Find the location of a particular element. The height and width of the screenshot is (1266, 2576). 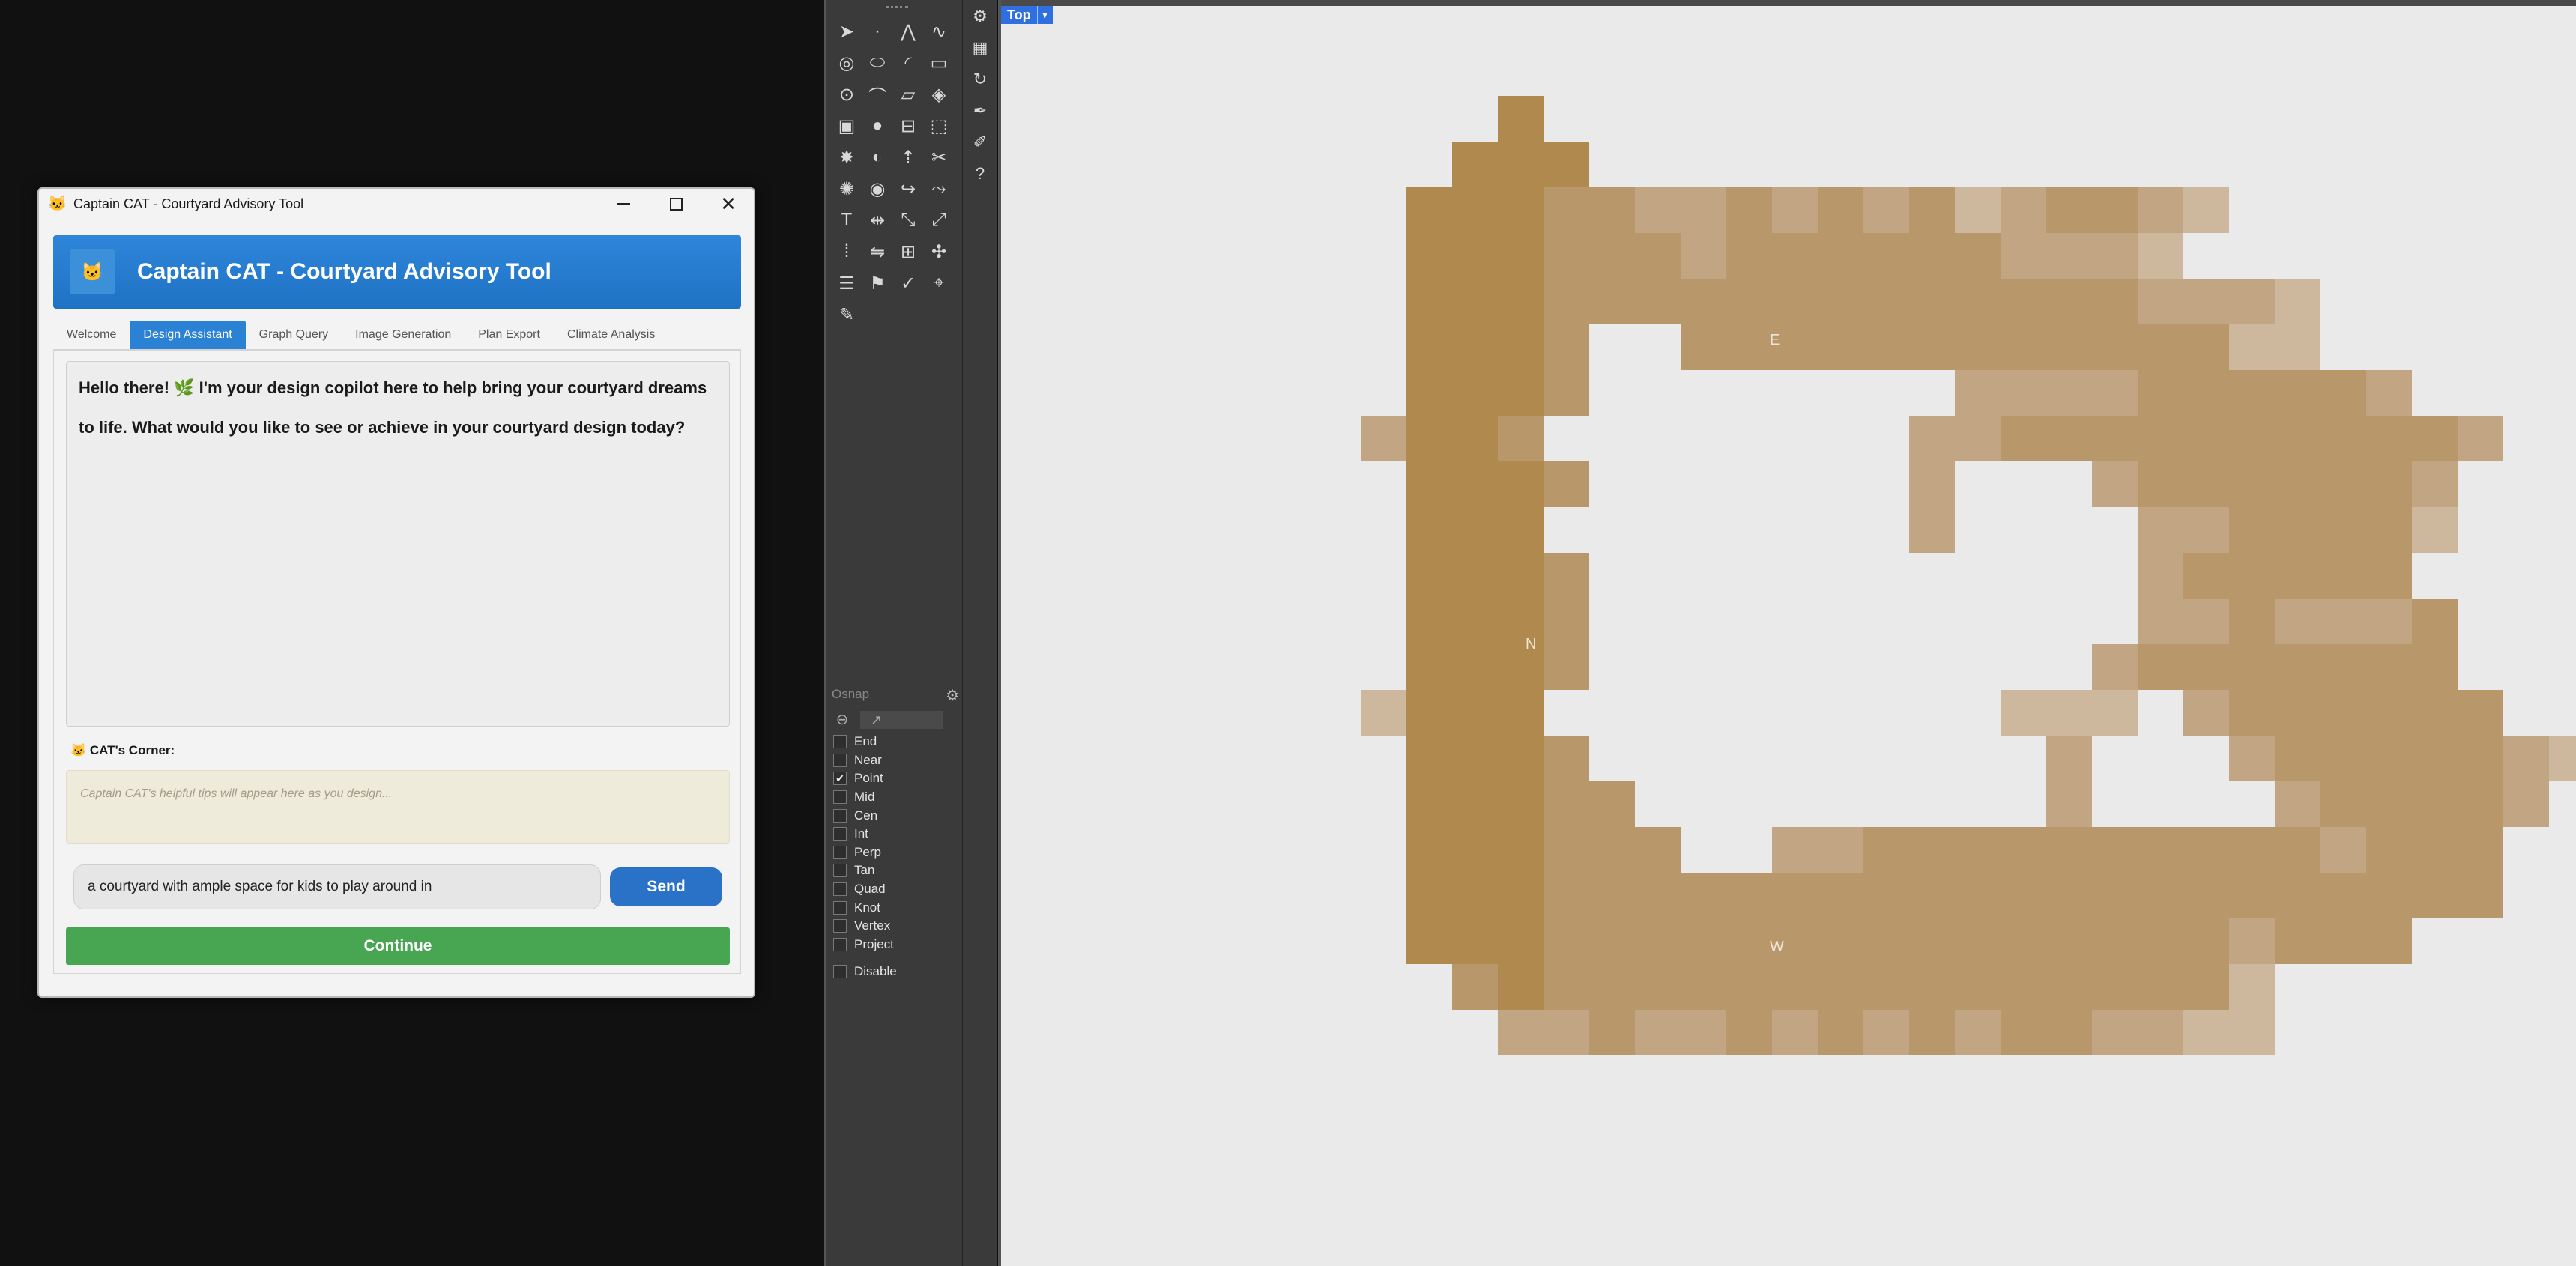

transform-icon: ⤡ is located at coordinates (908, 220).